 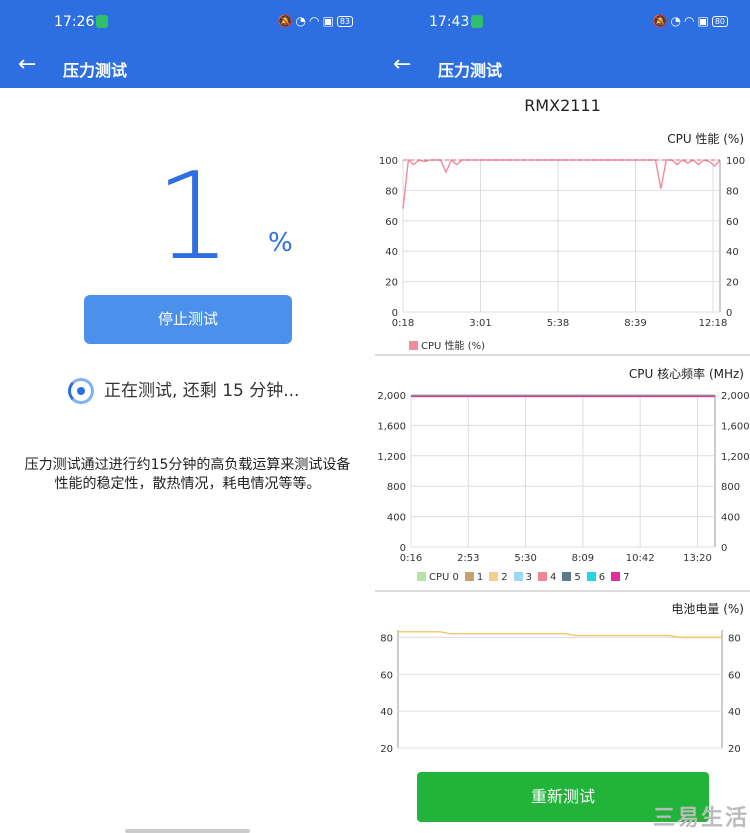 What do you see at coordinates (602, 577) in the screenshot?
I see `legend-label: 6` at bounding box center [602, 577].